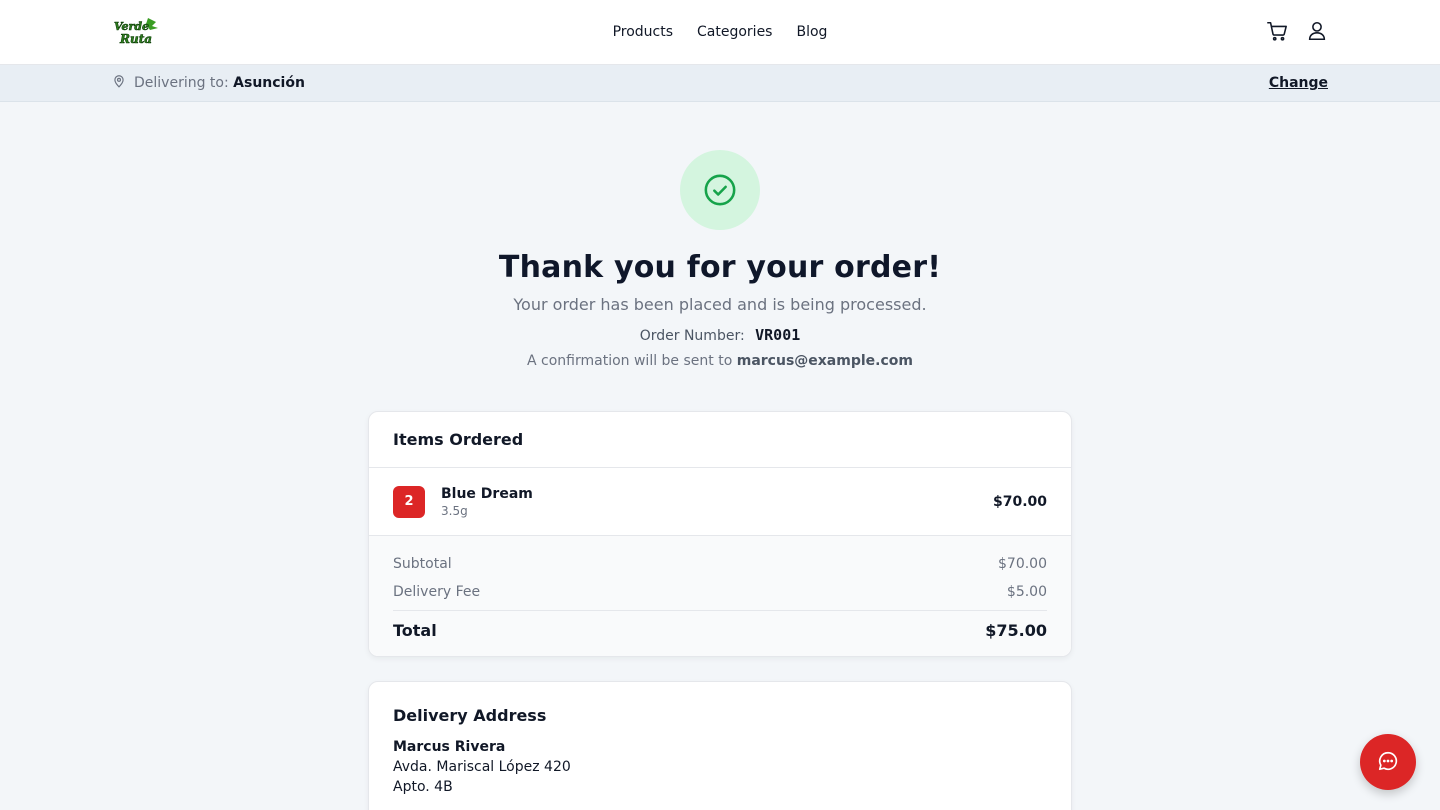  What do you see at coordinates (720, 83) in the screenshot?
I see `delivery-location-bar: Delivering to: Asunción Change` at bounding box center [720, 83].